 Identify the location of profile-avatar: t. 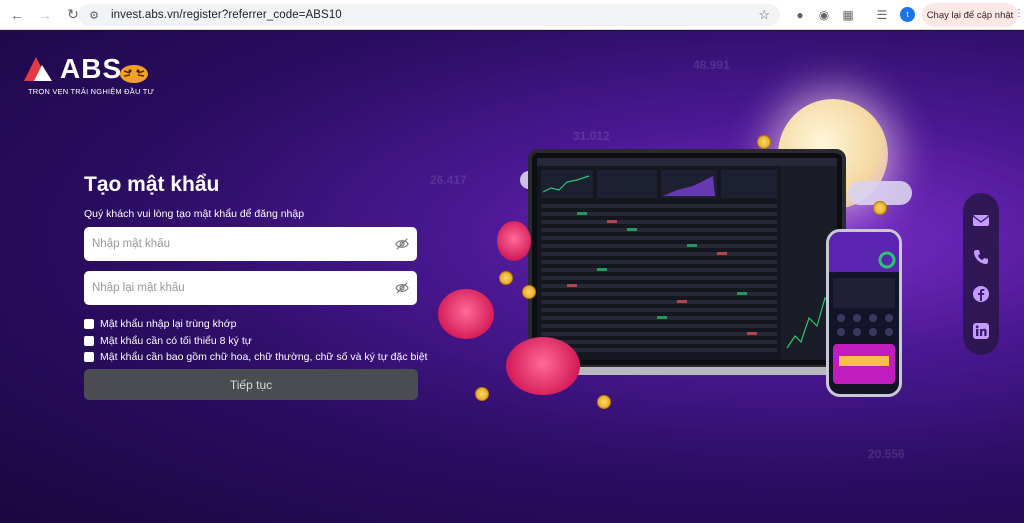
(907, 14).